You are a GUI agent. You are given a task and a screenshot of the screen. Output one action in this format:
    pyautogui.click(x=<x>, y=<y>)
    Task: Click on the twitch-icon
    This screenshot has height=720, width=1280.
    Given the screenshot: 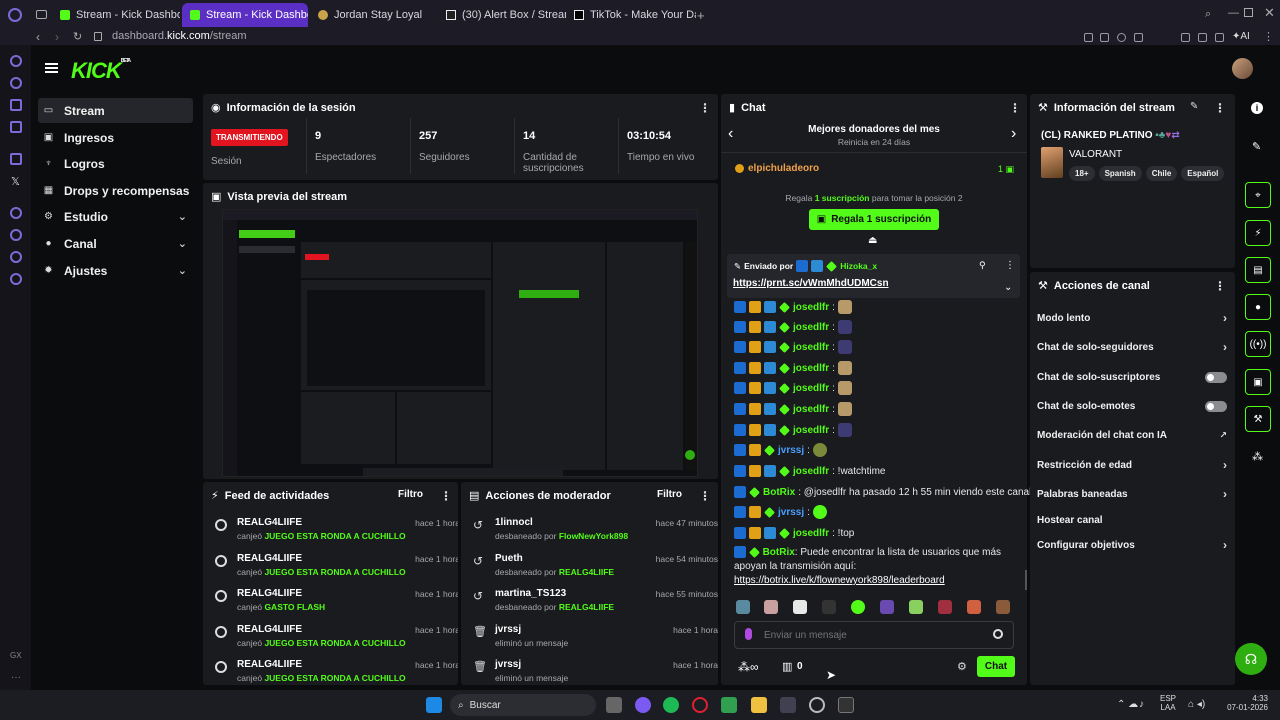 What is the action you would take?
    pyautogui.click(x=16, y=159)
    